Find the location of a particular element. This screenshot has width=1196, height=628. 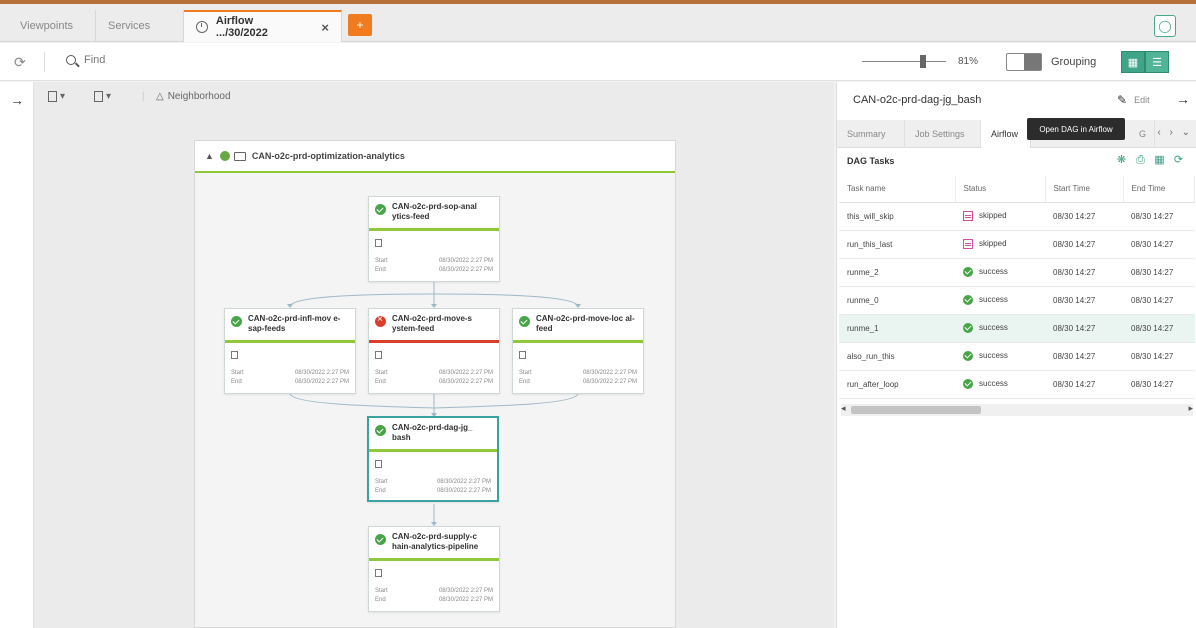

grid-view-icon: ▦ is located at coordinates (1133, 62).